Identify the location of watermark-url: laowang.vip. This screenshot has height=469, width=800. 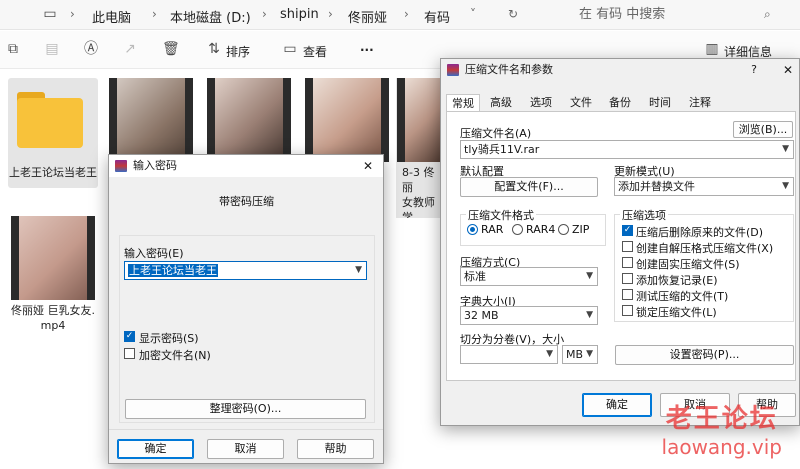
(721, 447).